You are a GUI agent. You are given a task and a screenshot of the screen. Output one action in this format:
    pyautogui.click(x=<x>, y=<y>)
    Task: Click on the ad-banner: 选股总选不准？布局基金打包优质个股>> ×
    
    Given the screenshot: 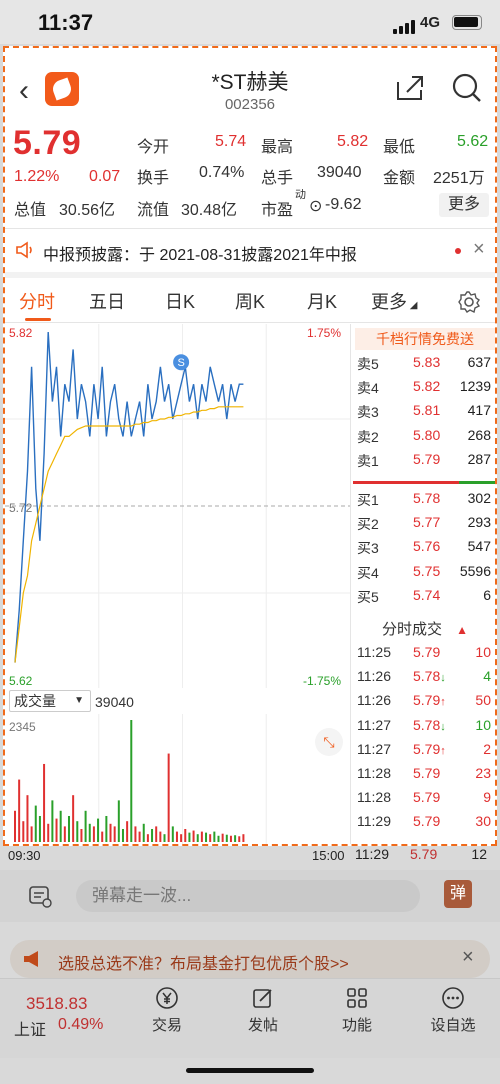 What is the action you would take?
    pyautogui.click(x=250, y=959)
    